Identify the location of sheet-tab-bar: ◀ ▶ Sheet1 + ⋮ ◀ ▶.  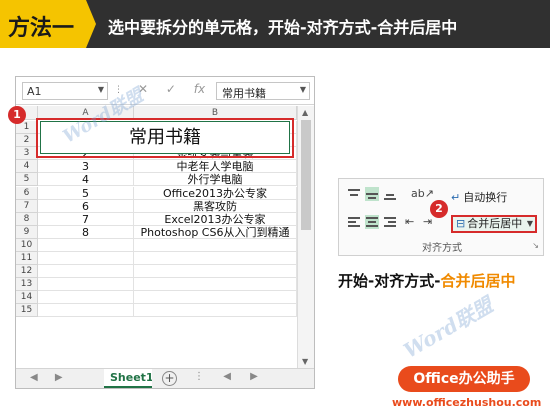
(165, 378).